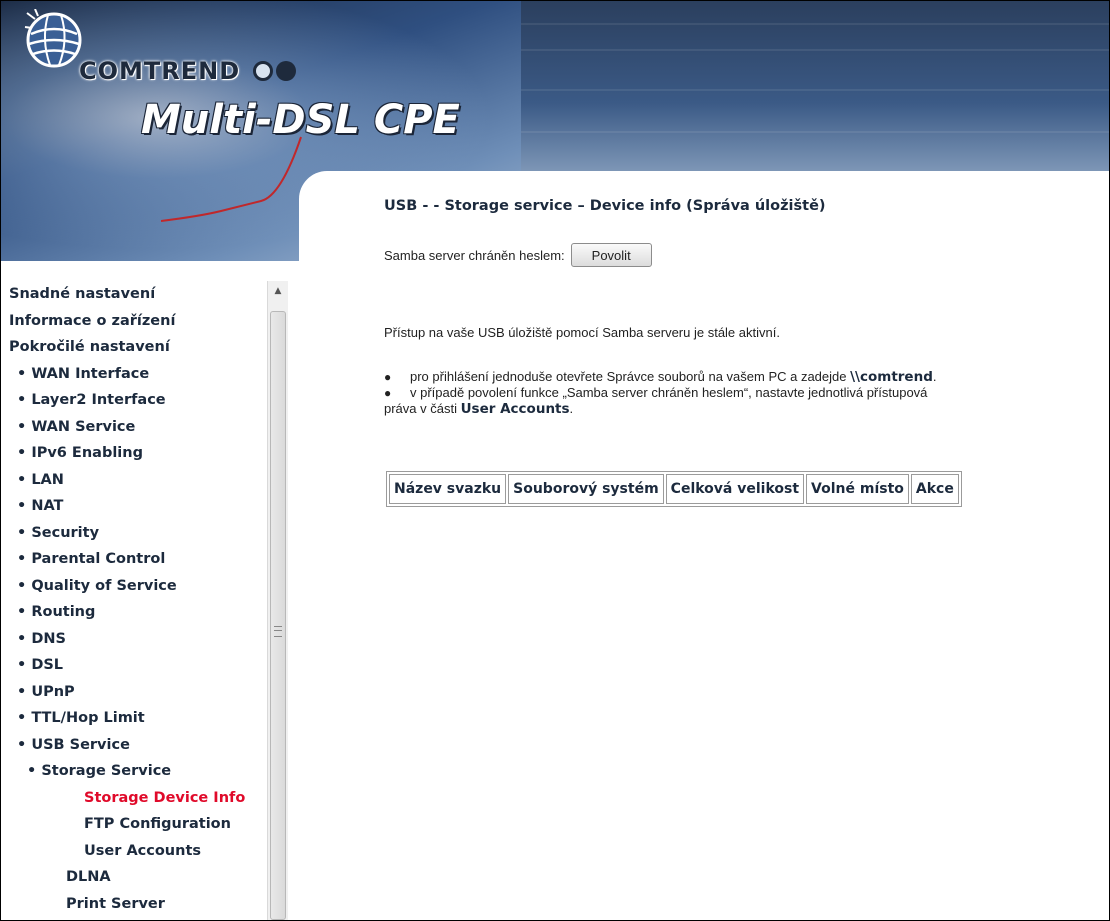  Describe the element at coordinates (139, 771) in the screenshot. I see `sidebar-item-storage-service: • Storage Service` at that location.